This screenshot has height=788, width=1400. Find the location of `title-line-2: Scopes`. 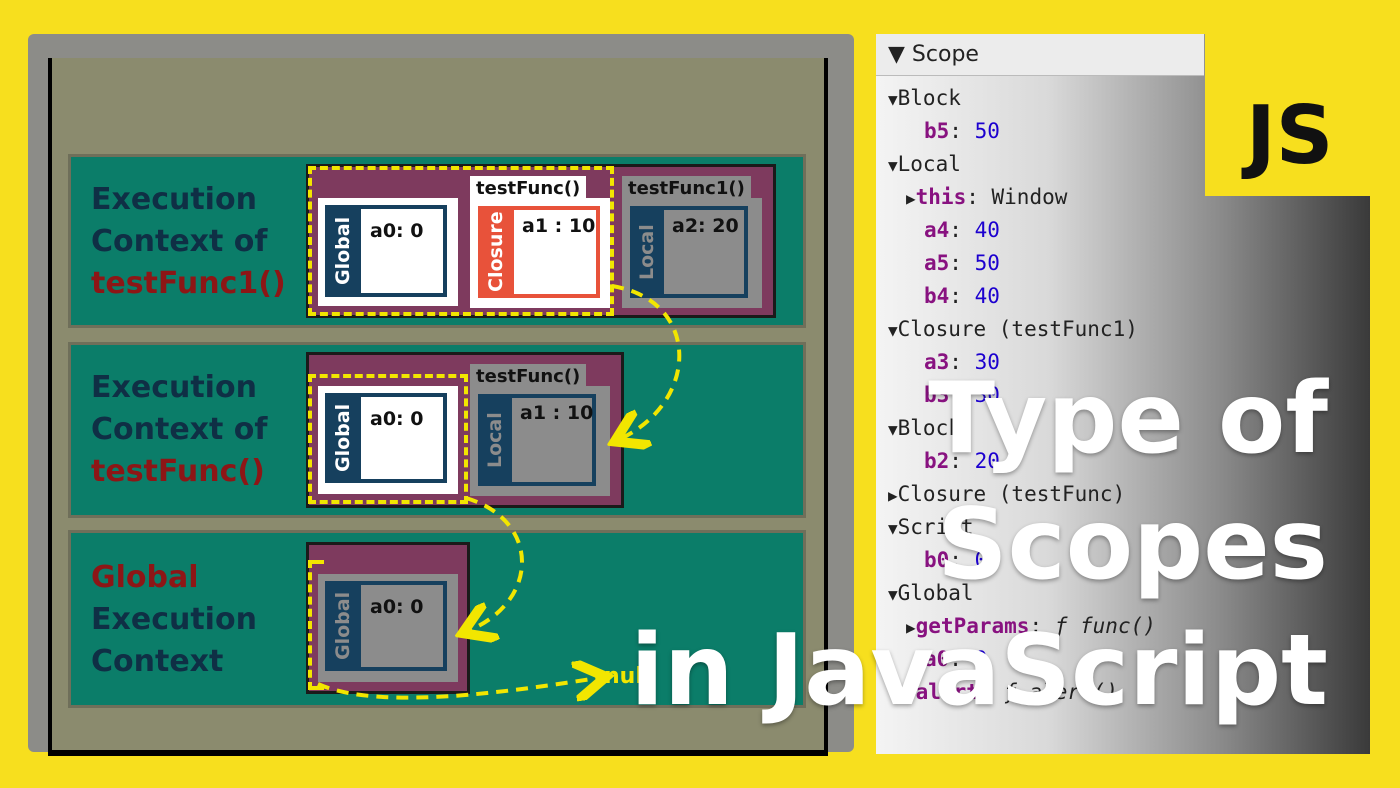

title-line-2: Scopes is located at coordinates (1132, 545).